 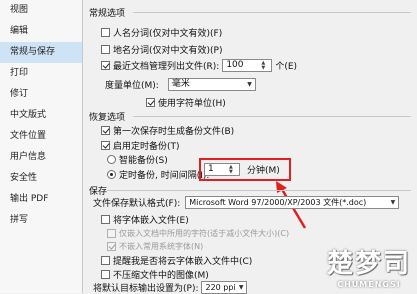 What do you see at coordinates (41, 157) in the screenshot?
I see `sidebar-item-user-info: 用户信息` at bounding box center [41, 157].